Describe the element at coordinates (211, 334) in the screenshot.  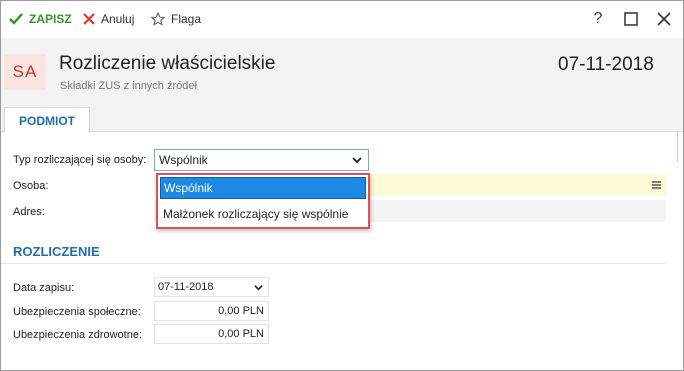
I see `zdrowotne-field: 0,00 PLN` at that location.